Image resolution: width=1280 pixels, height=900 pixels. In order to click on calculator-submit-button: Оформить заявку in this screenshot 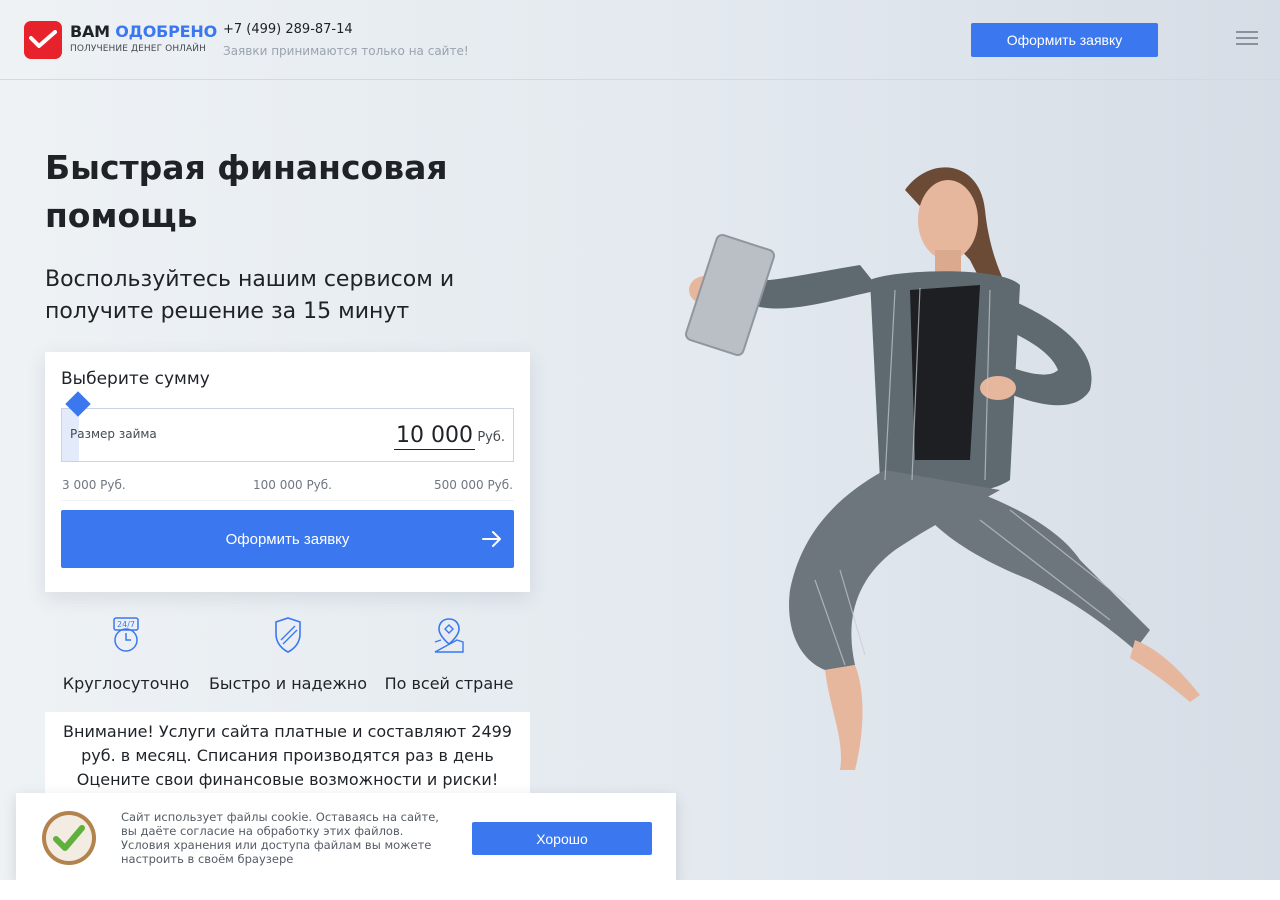, I will do `click(287, 539)`.